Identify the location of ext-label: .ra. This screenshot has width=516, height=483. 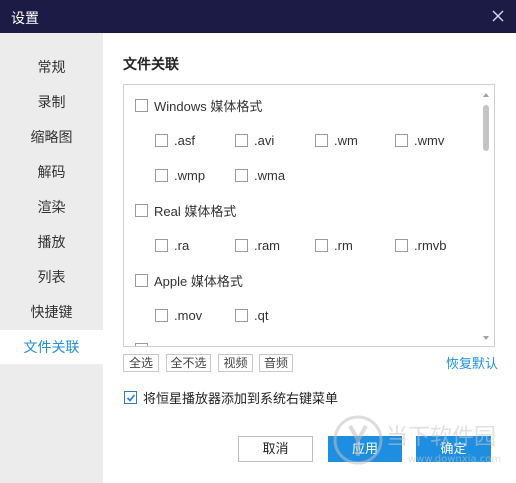
(182, 245).